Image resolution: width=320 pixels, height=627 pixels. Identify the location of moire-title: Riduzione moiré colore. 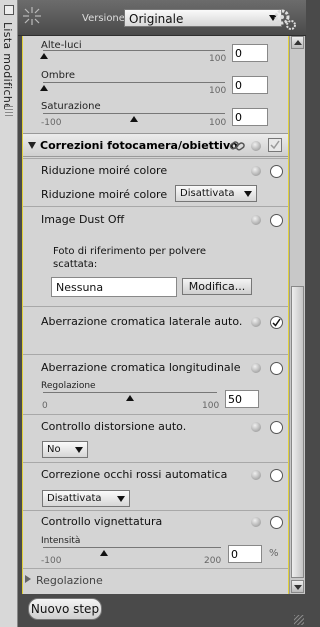
(104, 170).